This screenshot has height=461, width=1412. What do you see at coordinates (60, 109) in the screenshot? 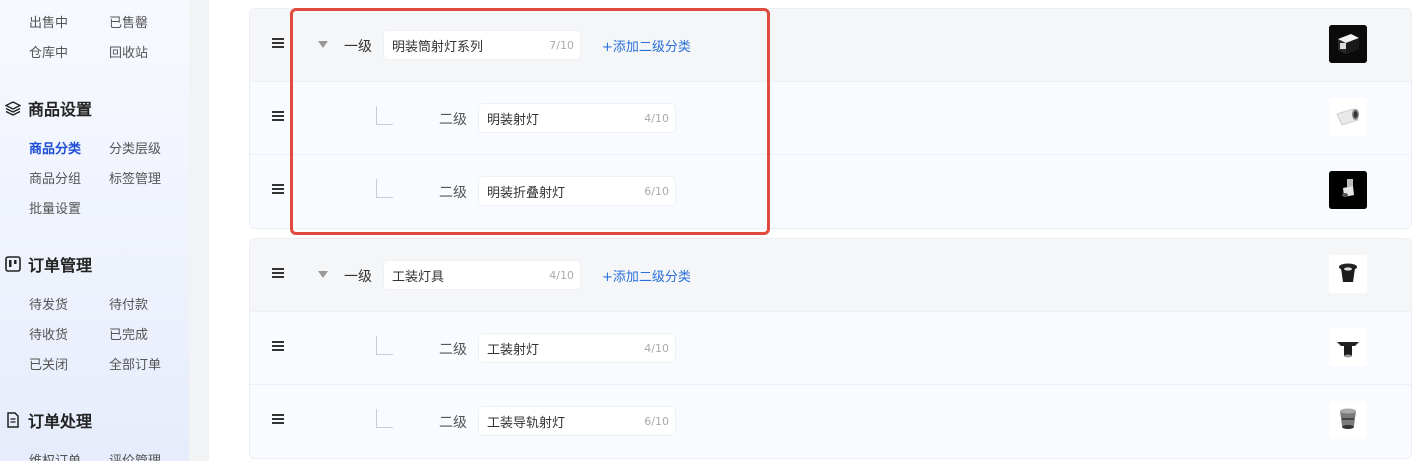
I see `section-title: 商品设置` at bounding box center [60, 109].